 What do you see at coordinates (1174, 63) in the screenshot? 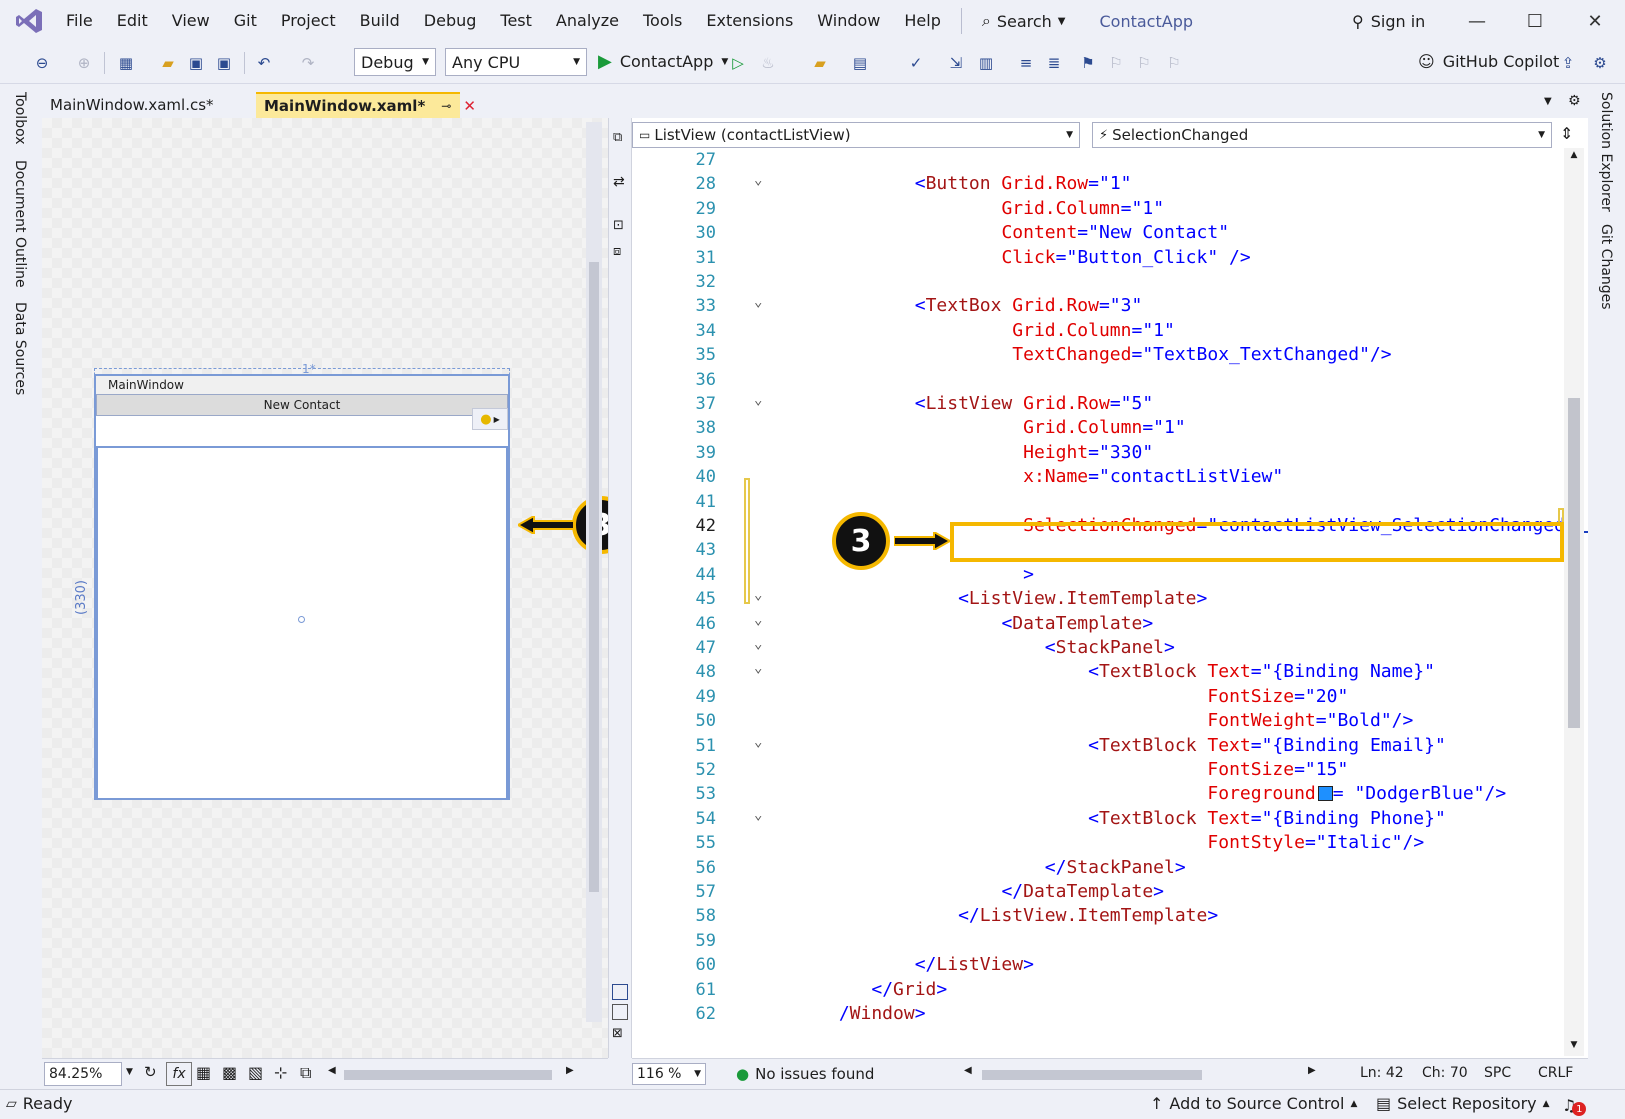
I see `clear-bookmarks-icon: ⚐` at bounding box center [1174, 63].